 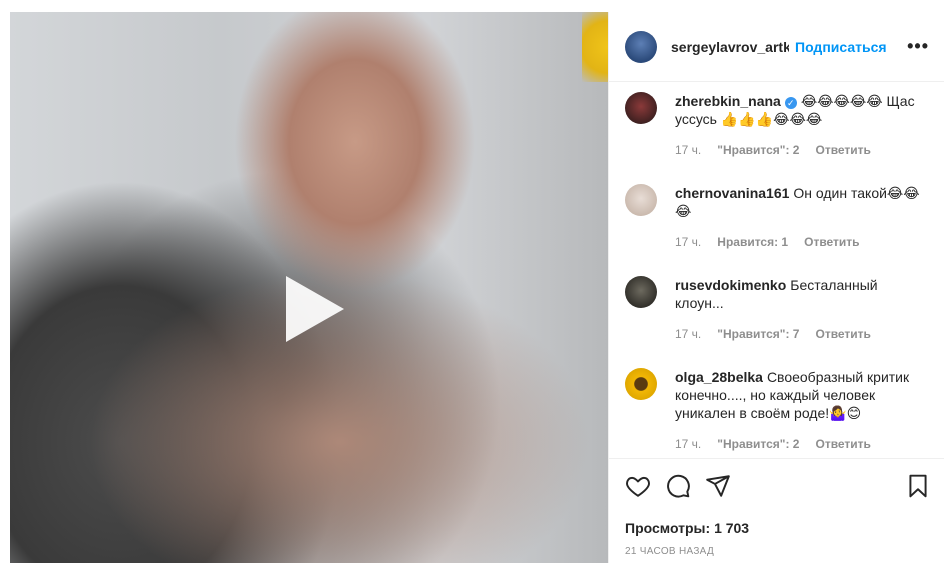 I want to click on video-edge-decoration, so click(x=595, y=47).